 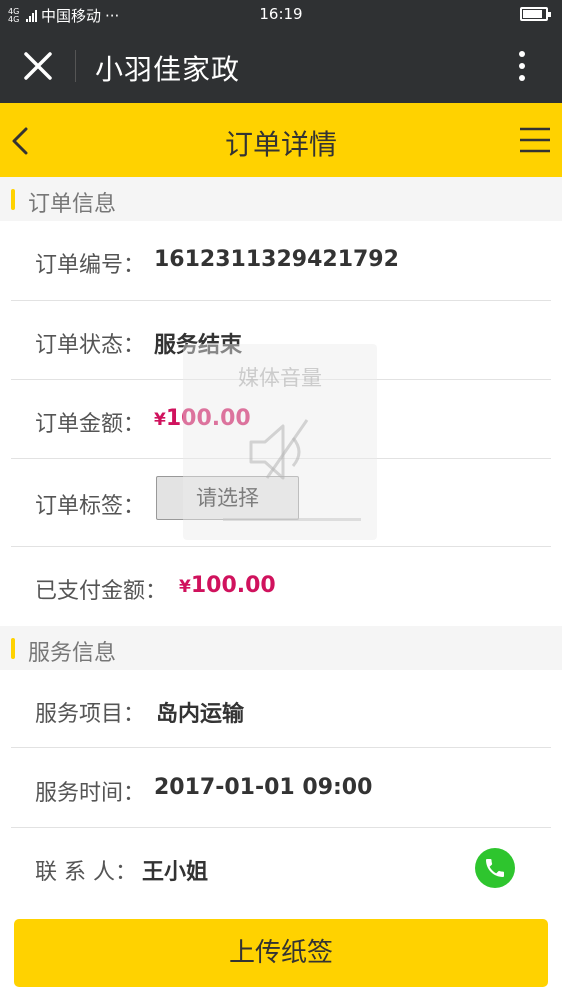 I want to click on order-number-label: 订单编号：, so click(x=90, y=265).